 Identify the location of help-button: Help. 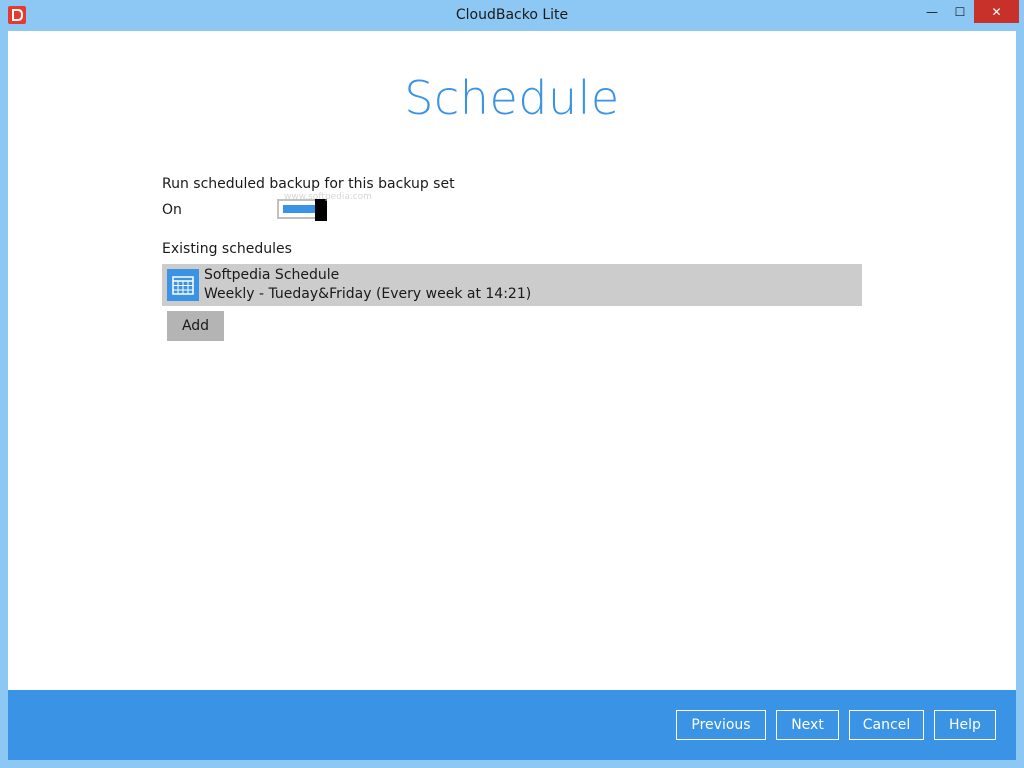
(965, 725).